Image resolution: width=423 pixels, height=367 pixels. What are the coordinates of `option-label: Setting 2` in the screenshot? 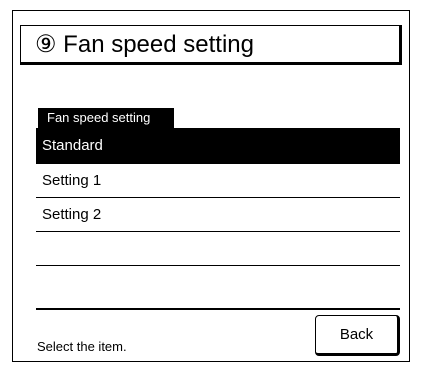 It's located at (72, 214).